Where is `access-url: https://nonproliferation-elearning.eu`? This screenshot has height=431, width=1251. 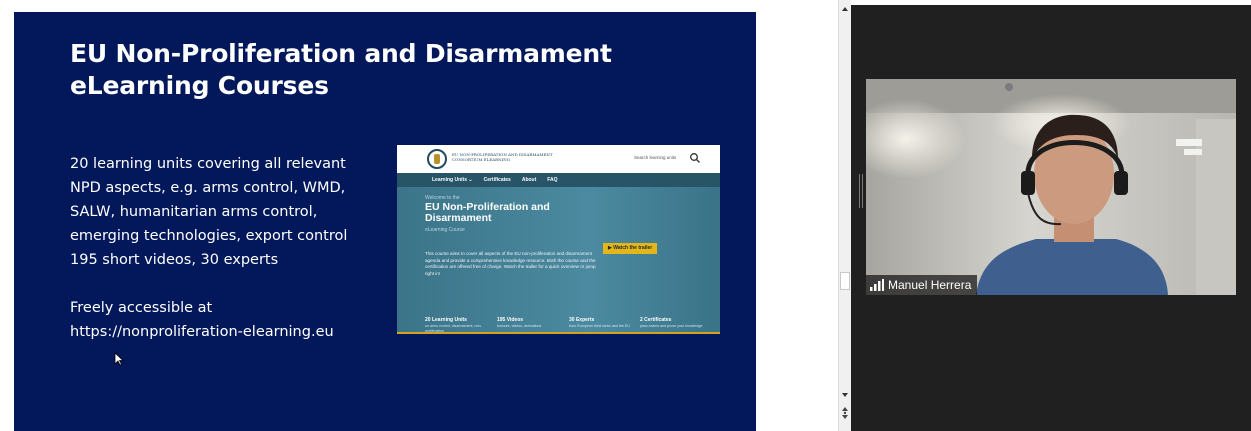 access-url: https://nonproliferation-elearning.eu is located at coordinates (202, 332).